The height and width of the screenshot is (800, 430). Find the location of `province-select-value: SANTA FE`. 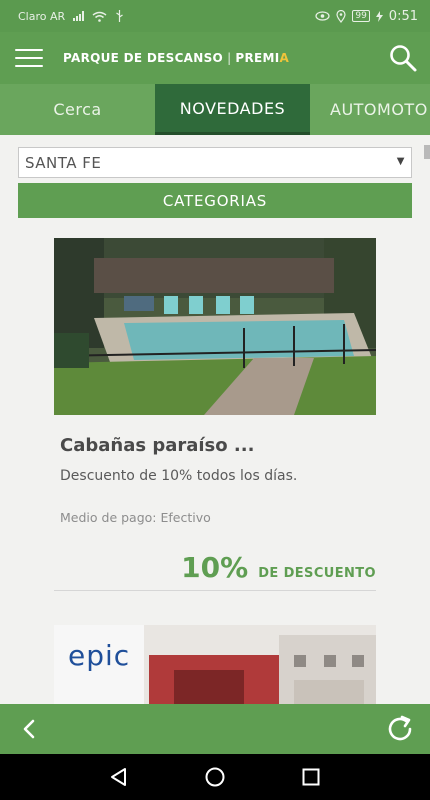

province-select-value: SANTA FE is located at coordinates (63, 162).